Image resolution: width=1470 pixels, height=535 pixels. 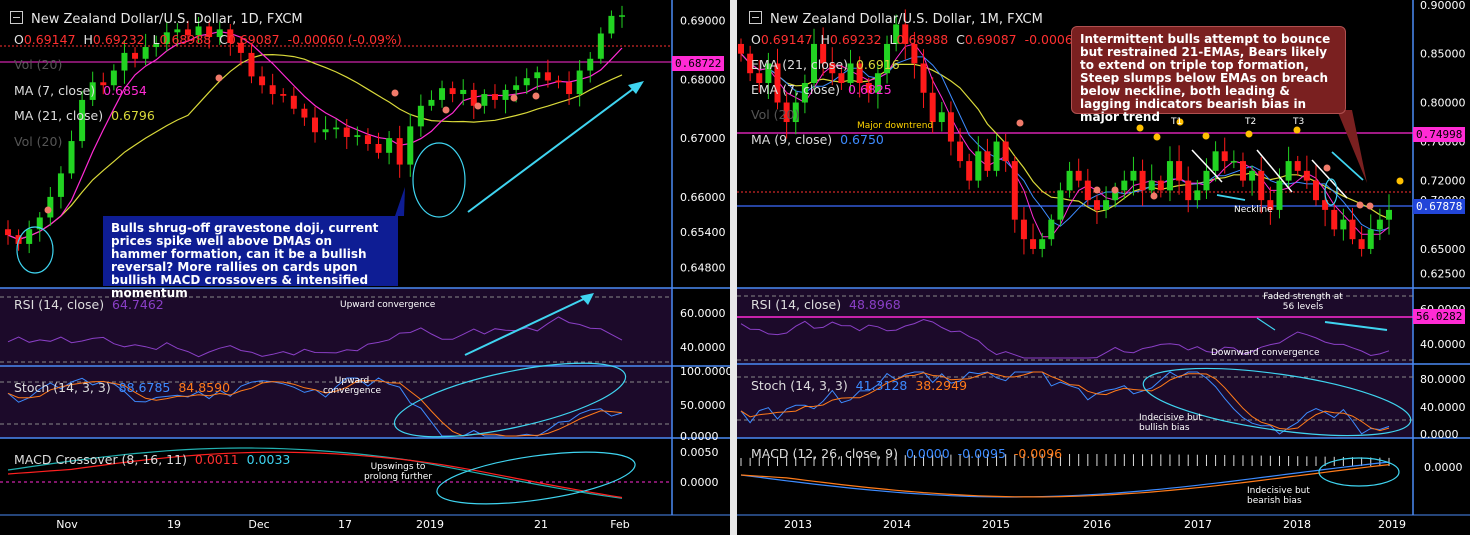 I want to click on pane-bg, so click(x=1075, y=401).